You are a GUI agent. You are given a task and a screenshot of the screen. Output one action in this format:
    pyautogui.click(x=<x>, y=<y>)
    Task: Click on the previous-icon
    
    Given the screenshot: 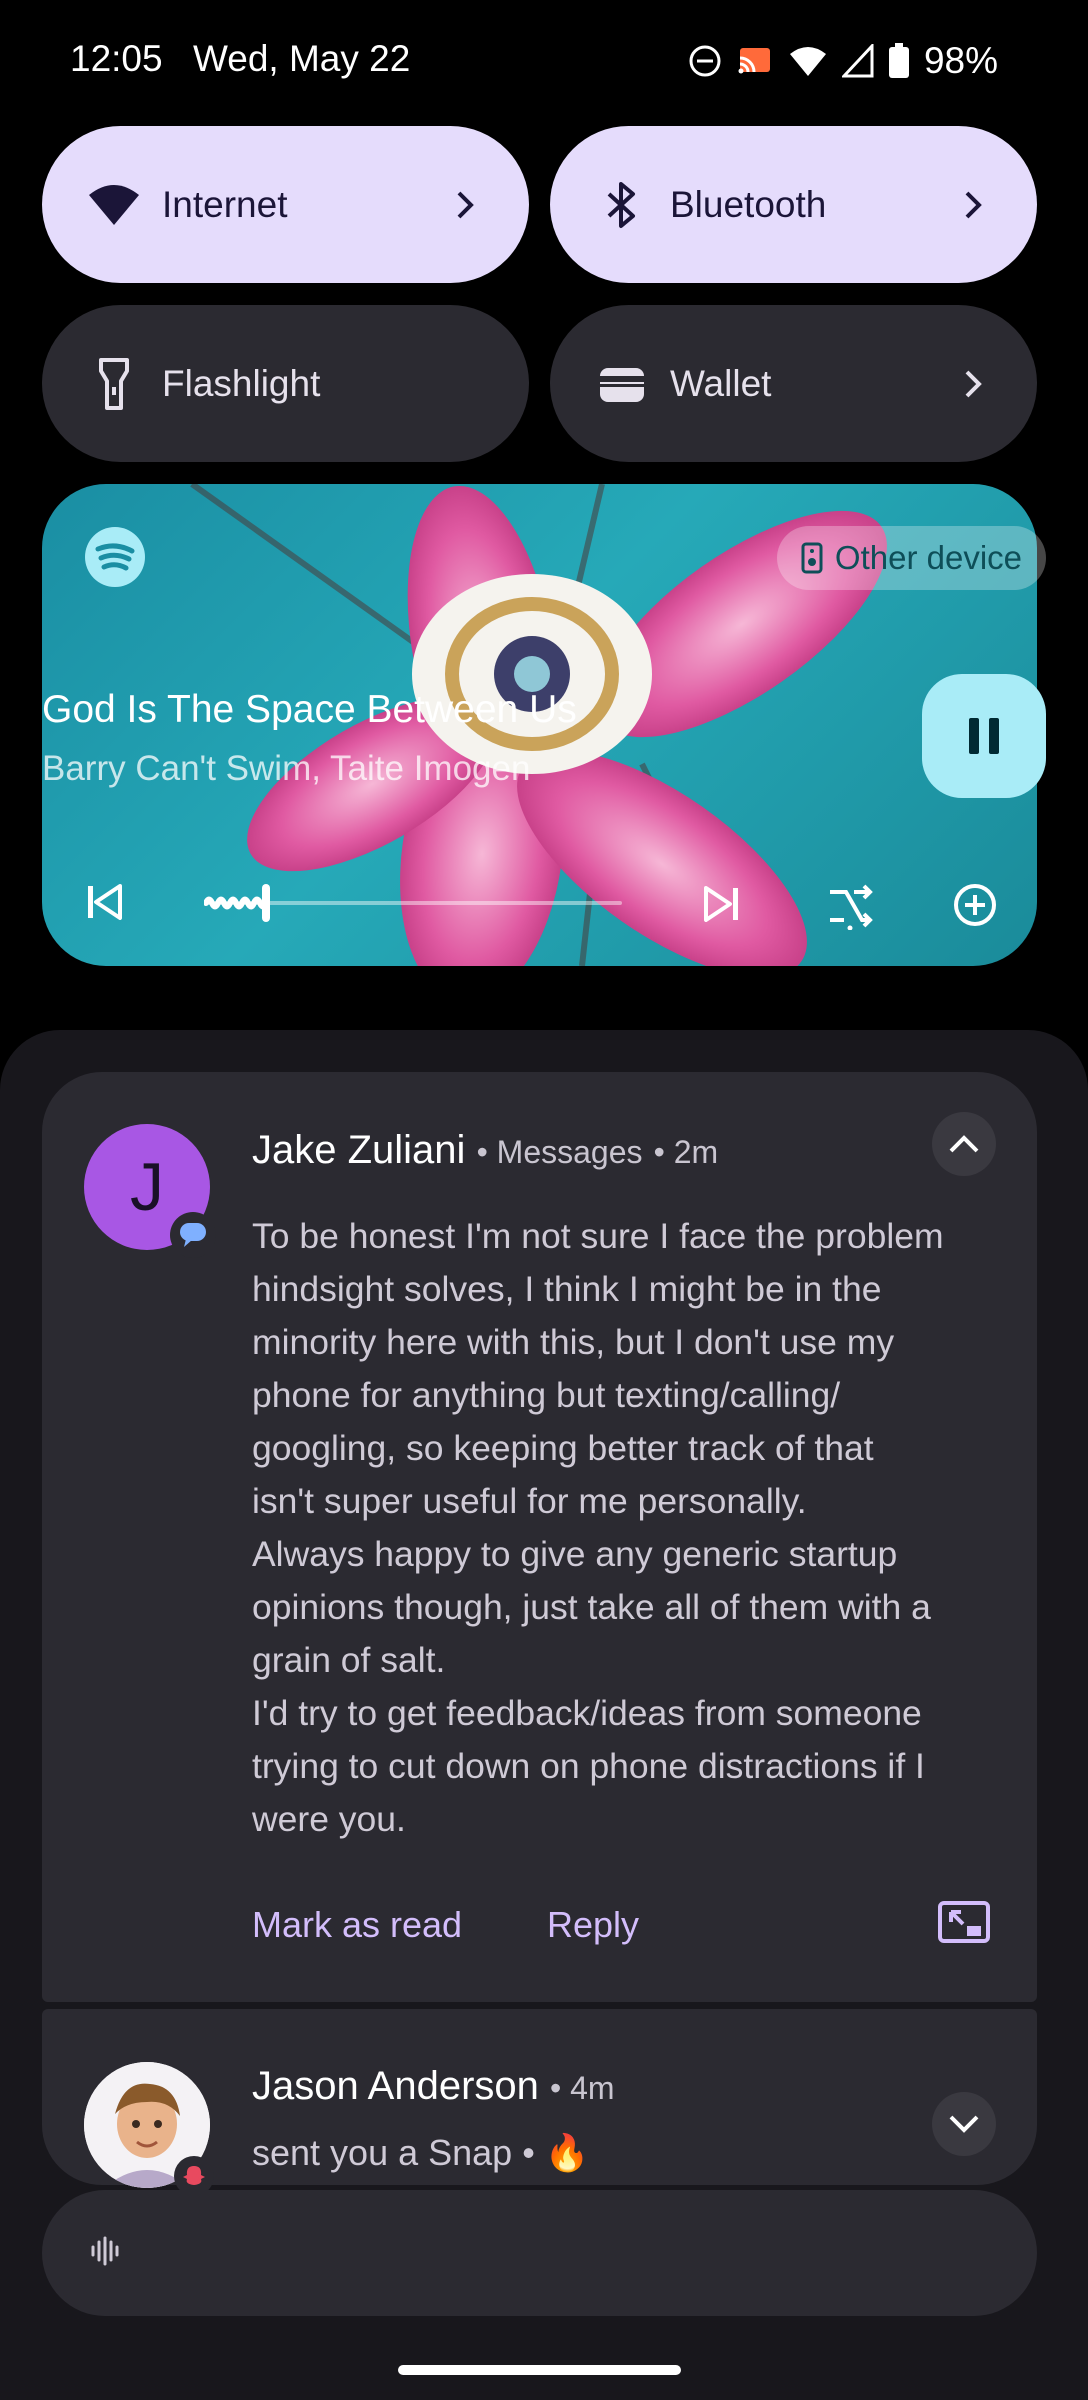 What is the action you would take?
    pyautogui.click(x=104, y=902)
    